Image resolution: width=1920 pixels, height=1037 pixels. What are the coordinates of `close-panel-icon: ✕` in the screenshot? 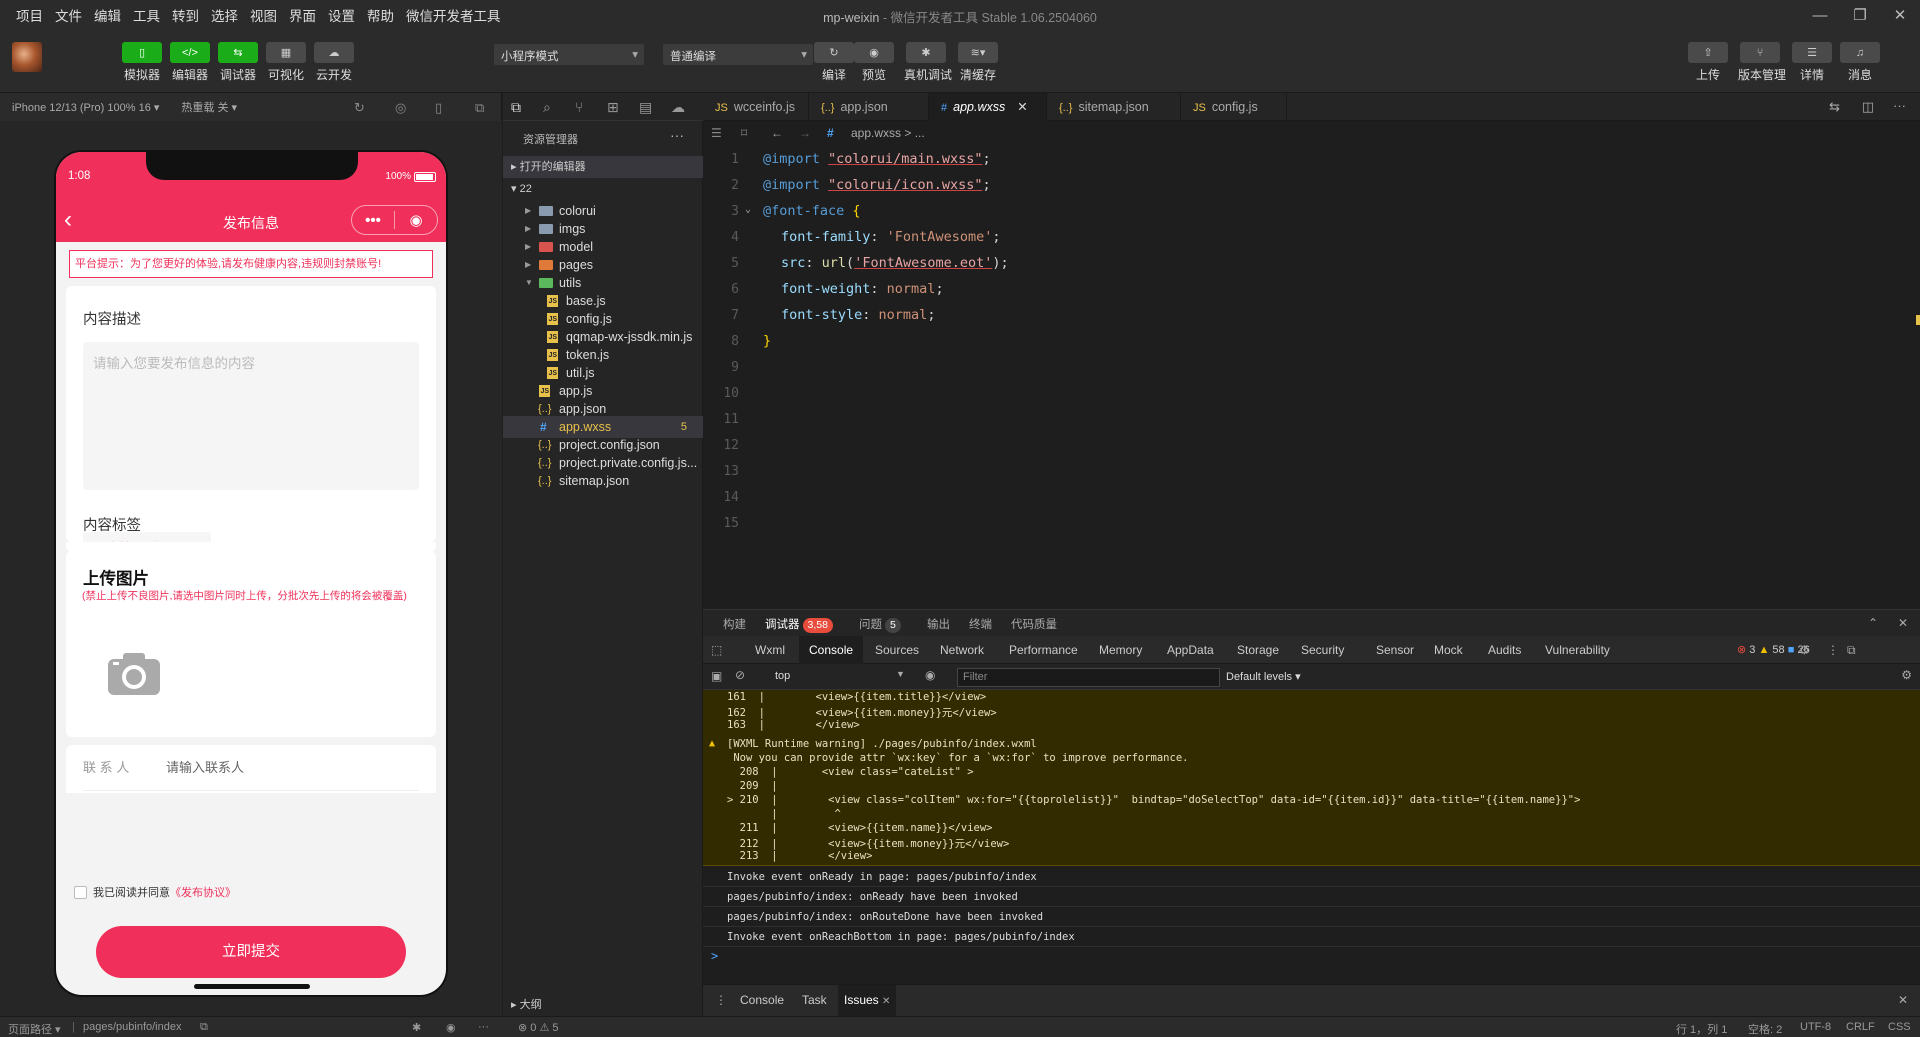 It's located at (1903, 623).